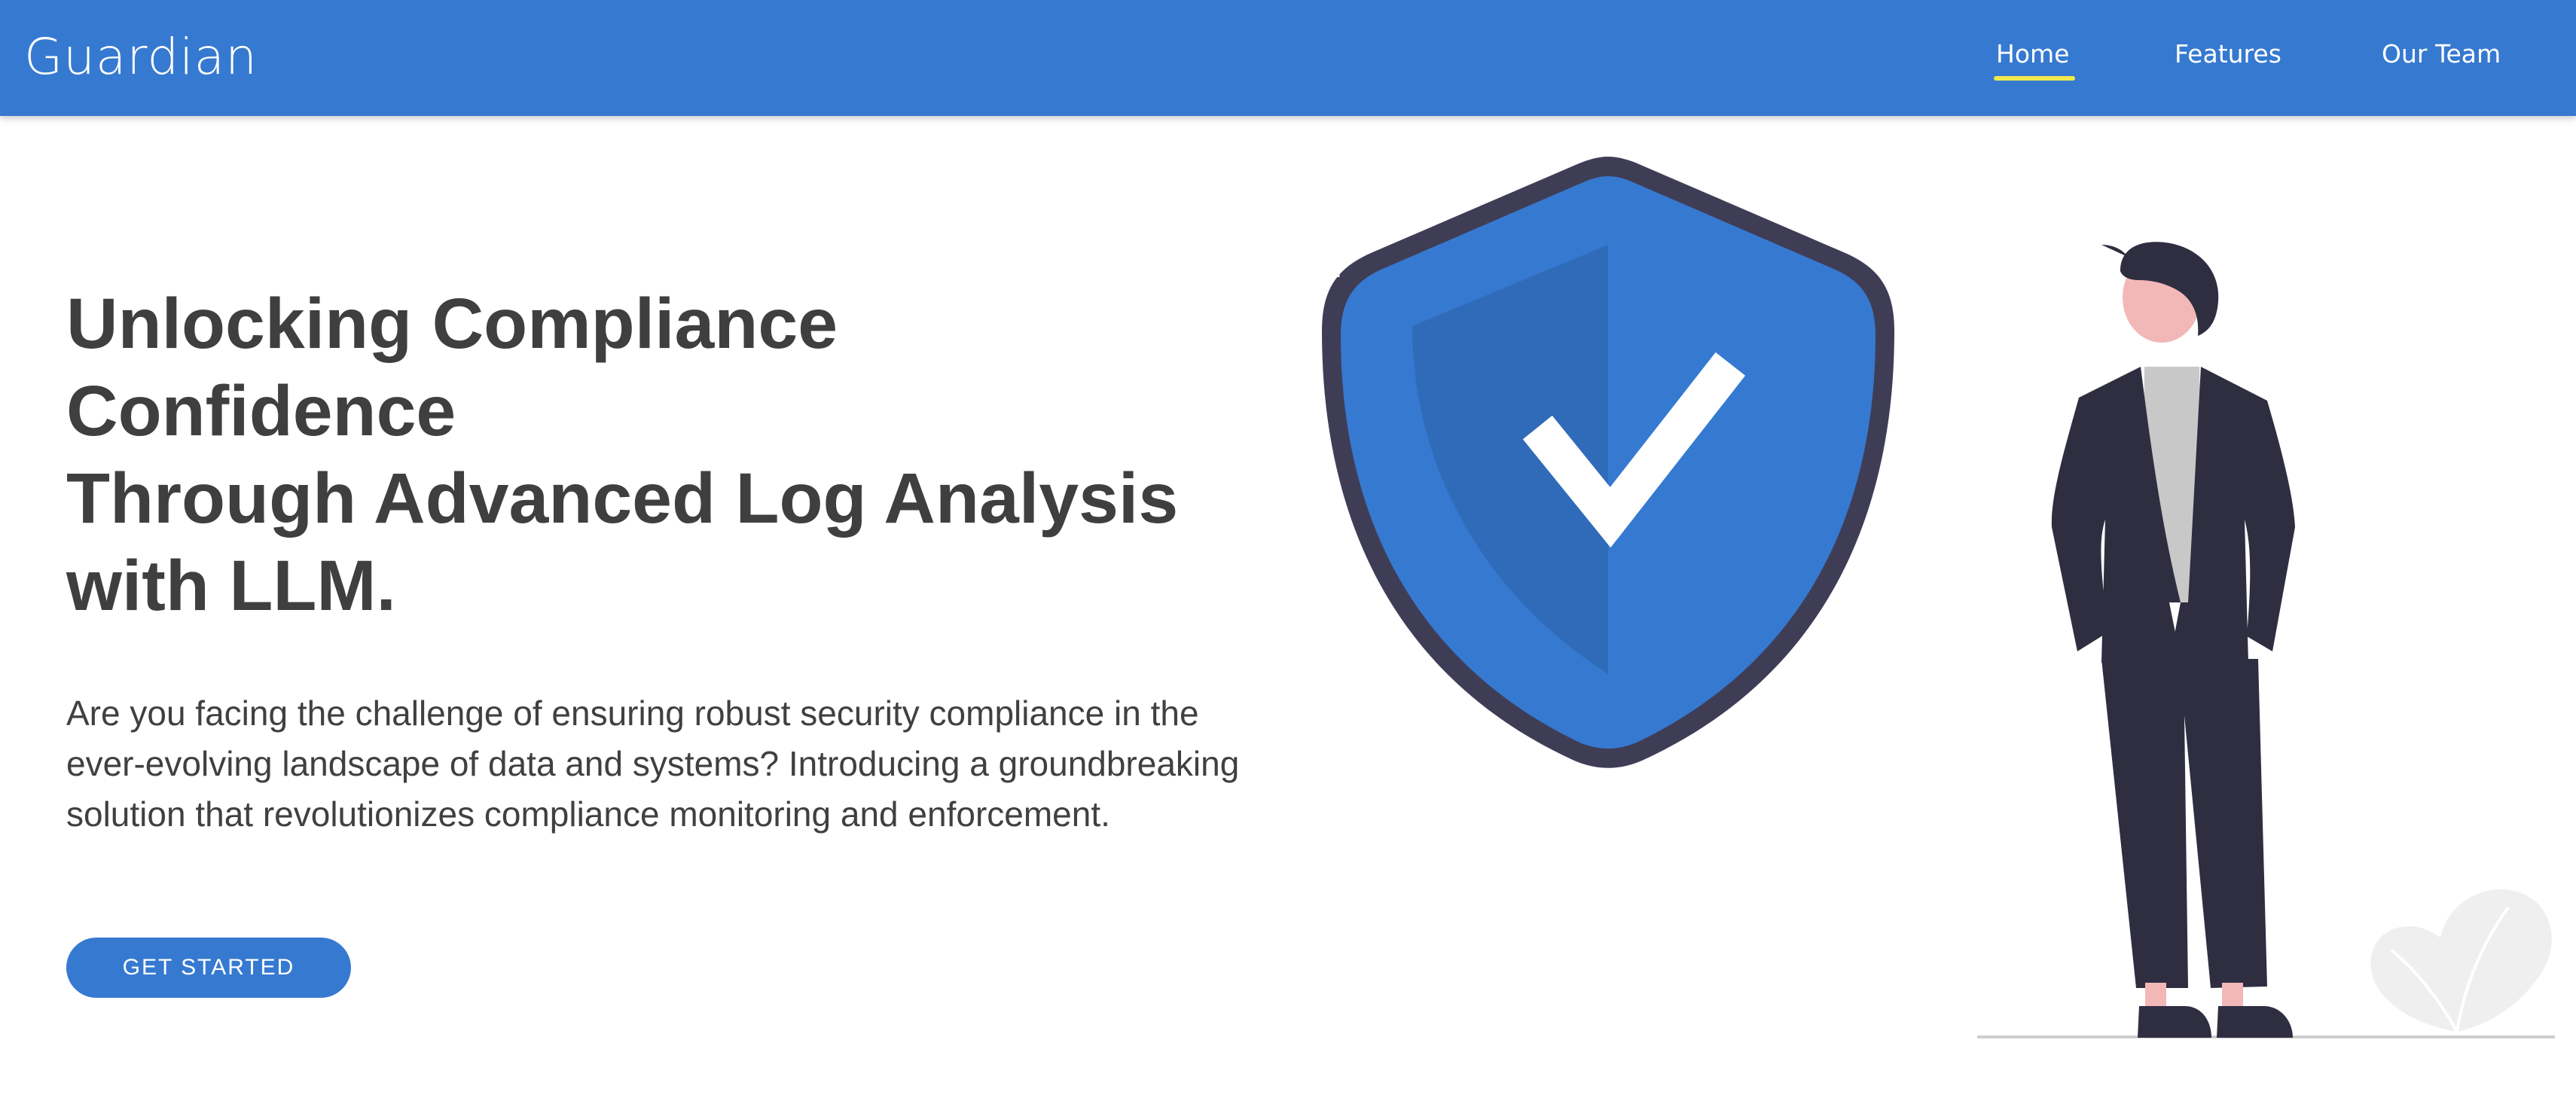 The image size is (2576, 1110). Describe the element at coordinates (1288, 58) in the screenshot. I see `top-navbar: Guardian Home Features Our Team` at that location.